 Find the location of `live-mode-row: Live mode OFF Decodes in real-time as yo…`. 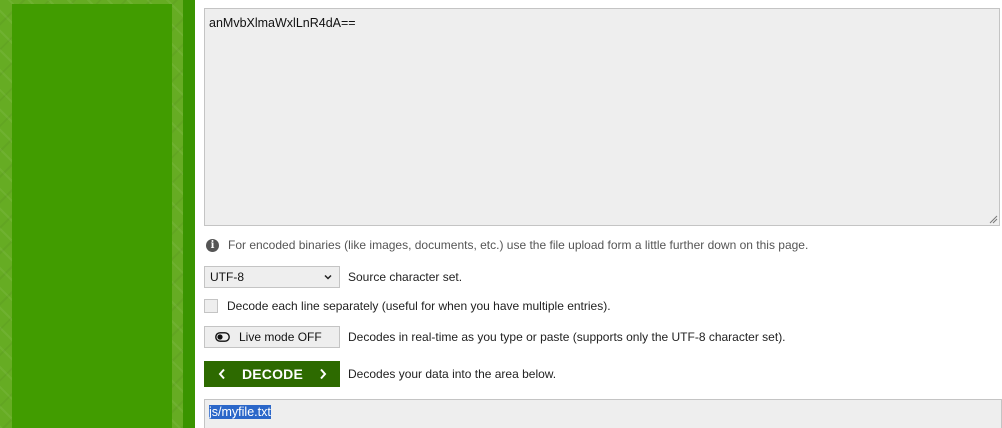

live-mode-row: Live mode OFF Decodes in real-time as yo… is located at coordinates (495, 337).